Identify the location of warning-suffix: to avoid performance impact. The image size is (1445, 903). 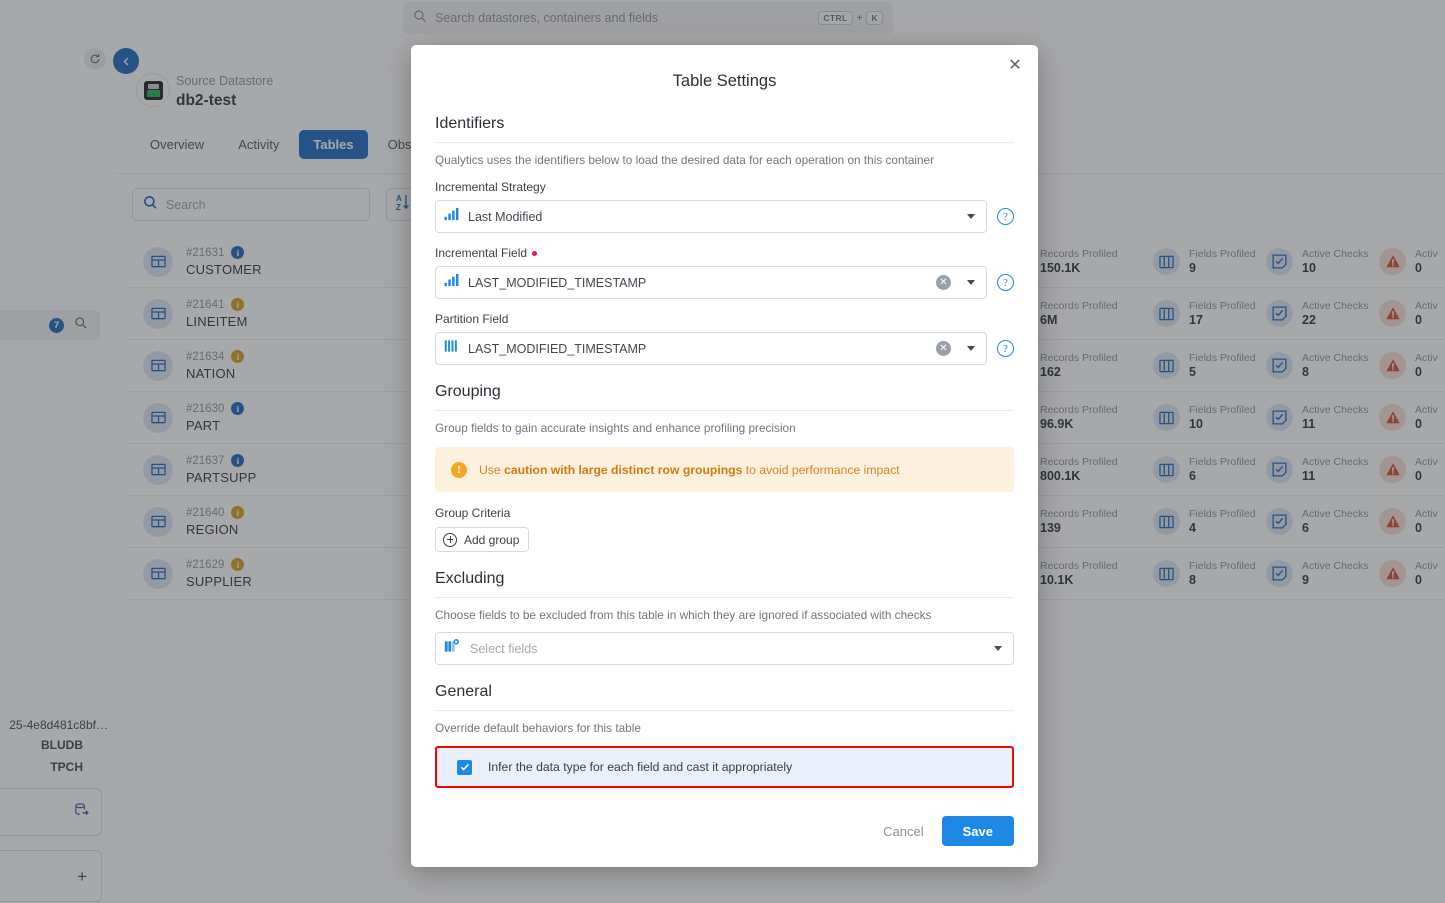
(821, 469).